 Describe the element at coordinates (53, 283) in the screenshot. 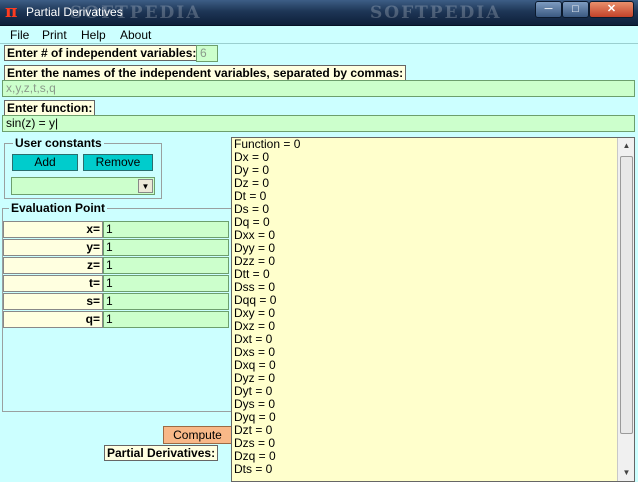

I see `var-label-t: t=` at that location.